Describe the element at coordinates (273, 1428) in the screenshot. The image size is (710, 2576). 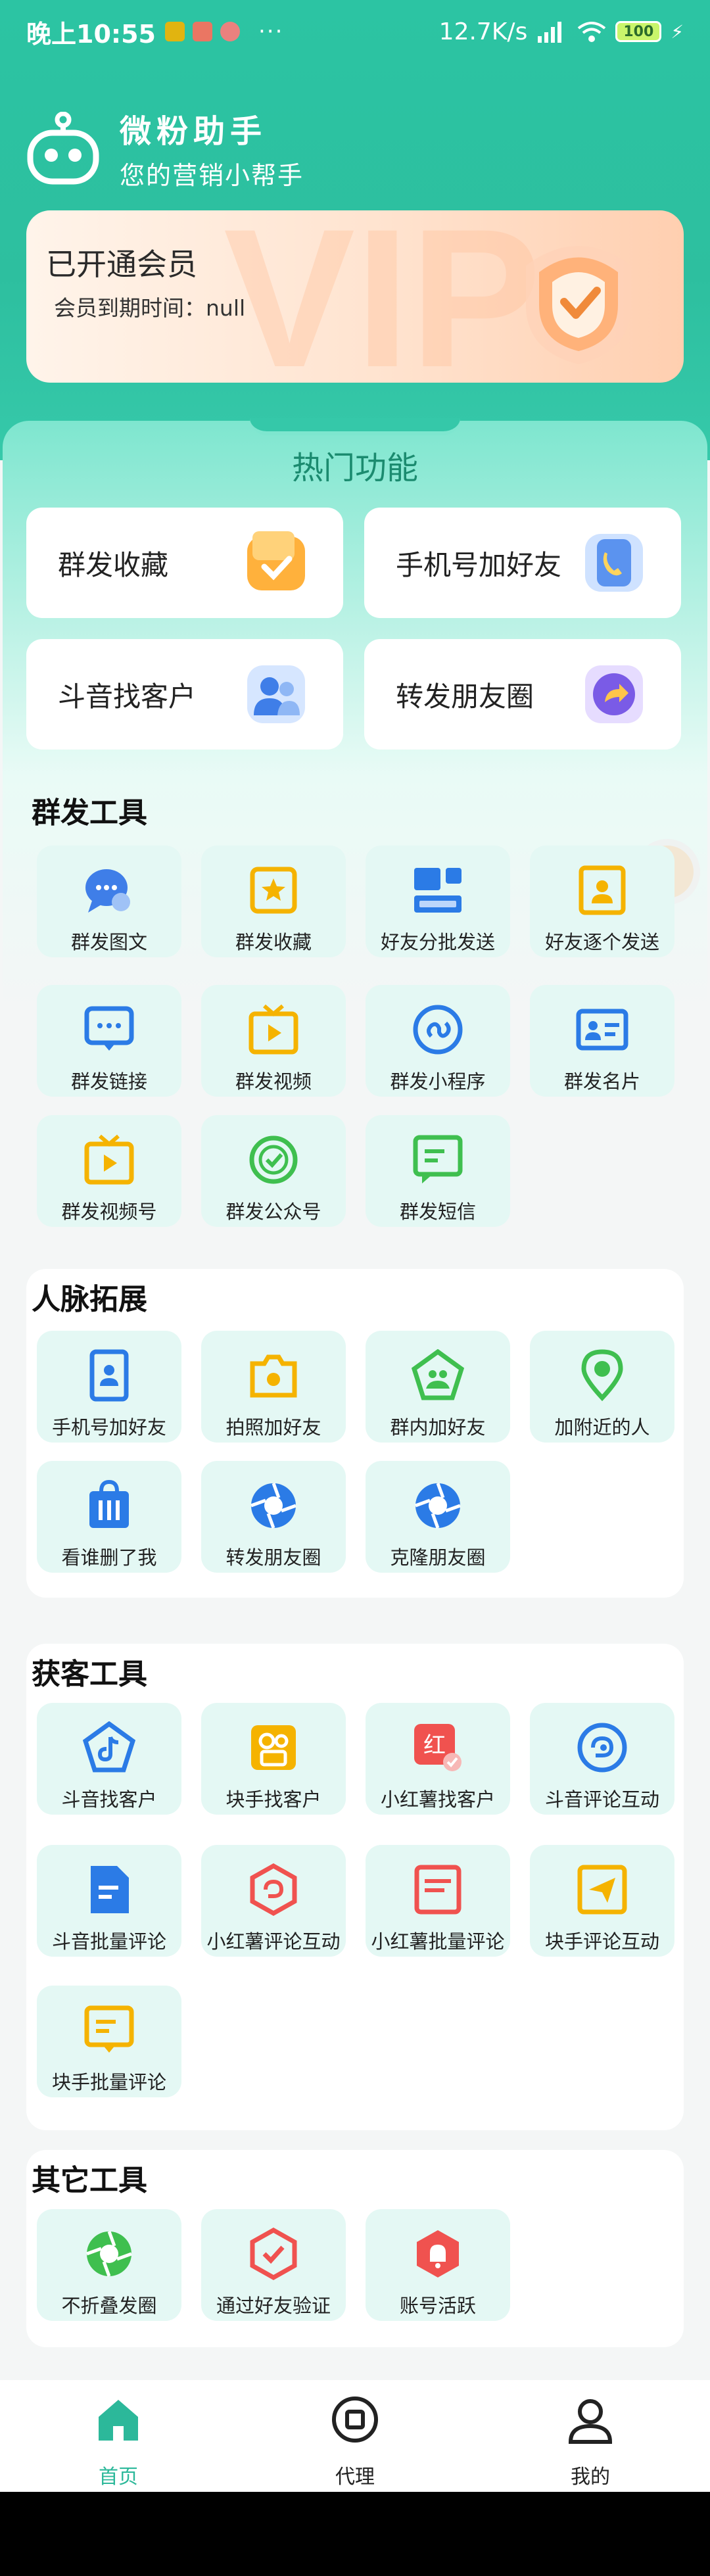
I see `tool-label: 拍照加好友` at that location.